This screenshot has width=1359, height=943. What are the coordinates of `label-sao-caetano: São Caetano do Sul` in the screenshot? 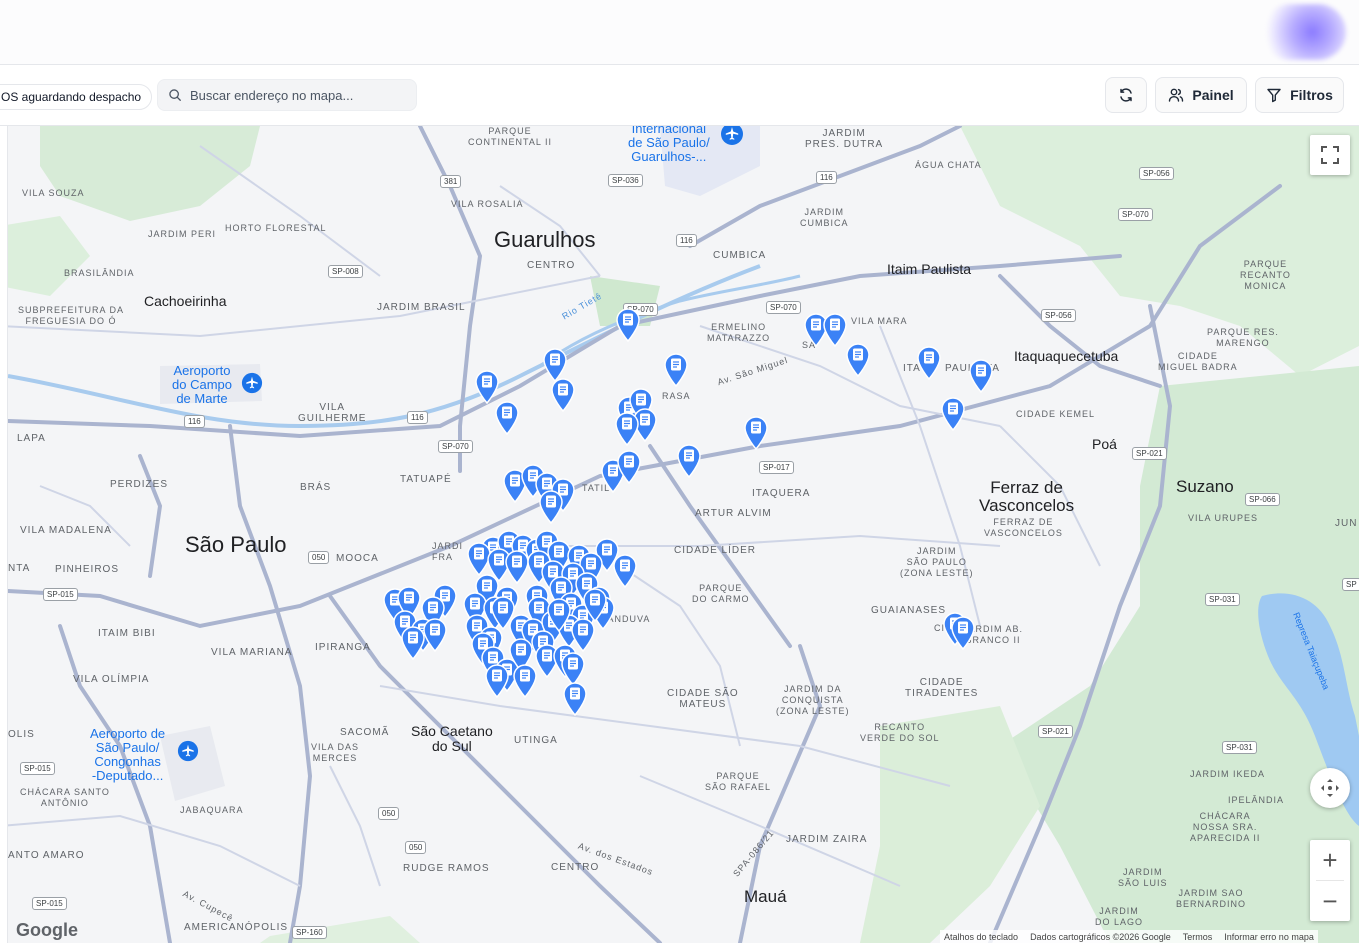 It's located at (452, 738).